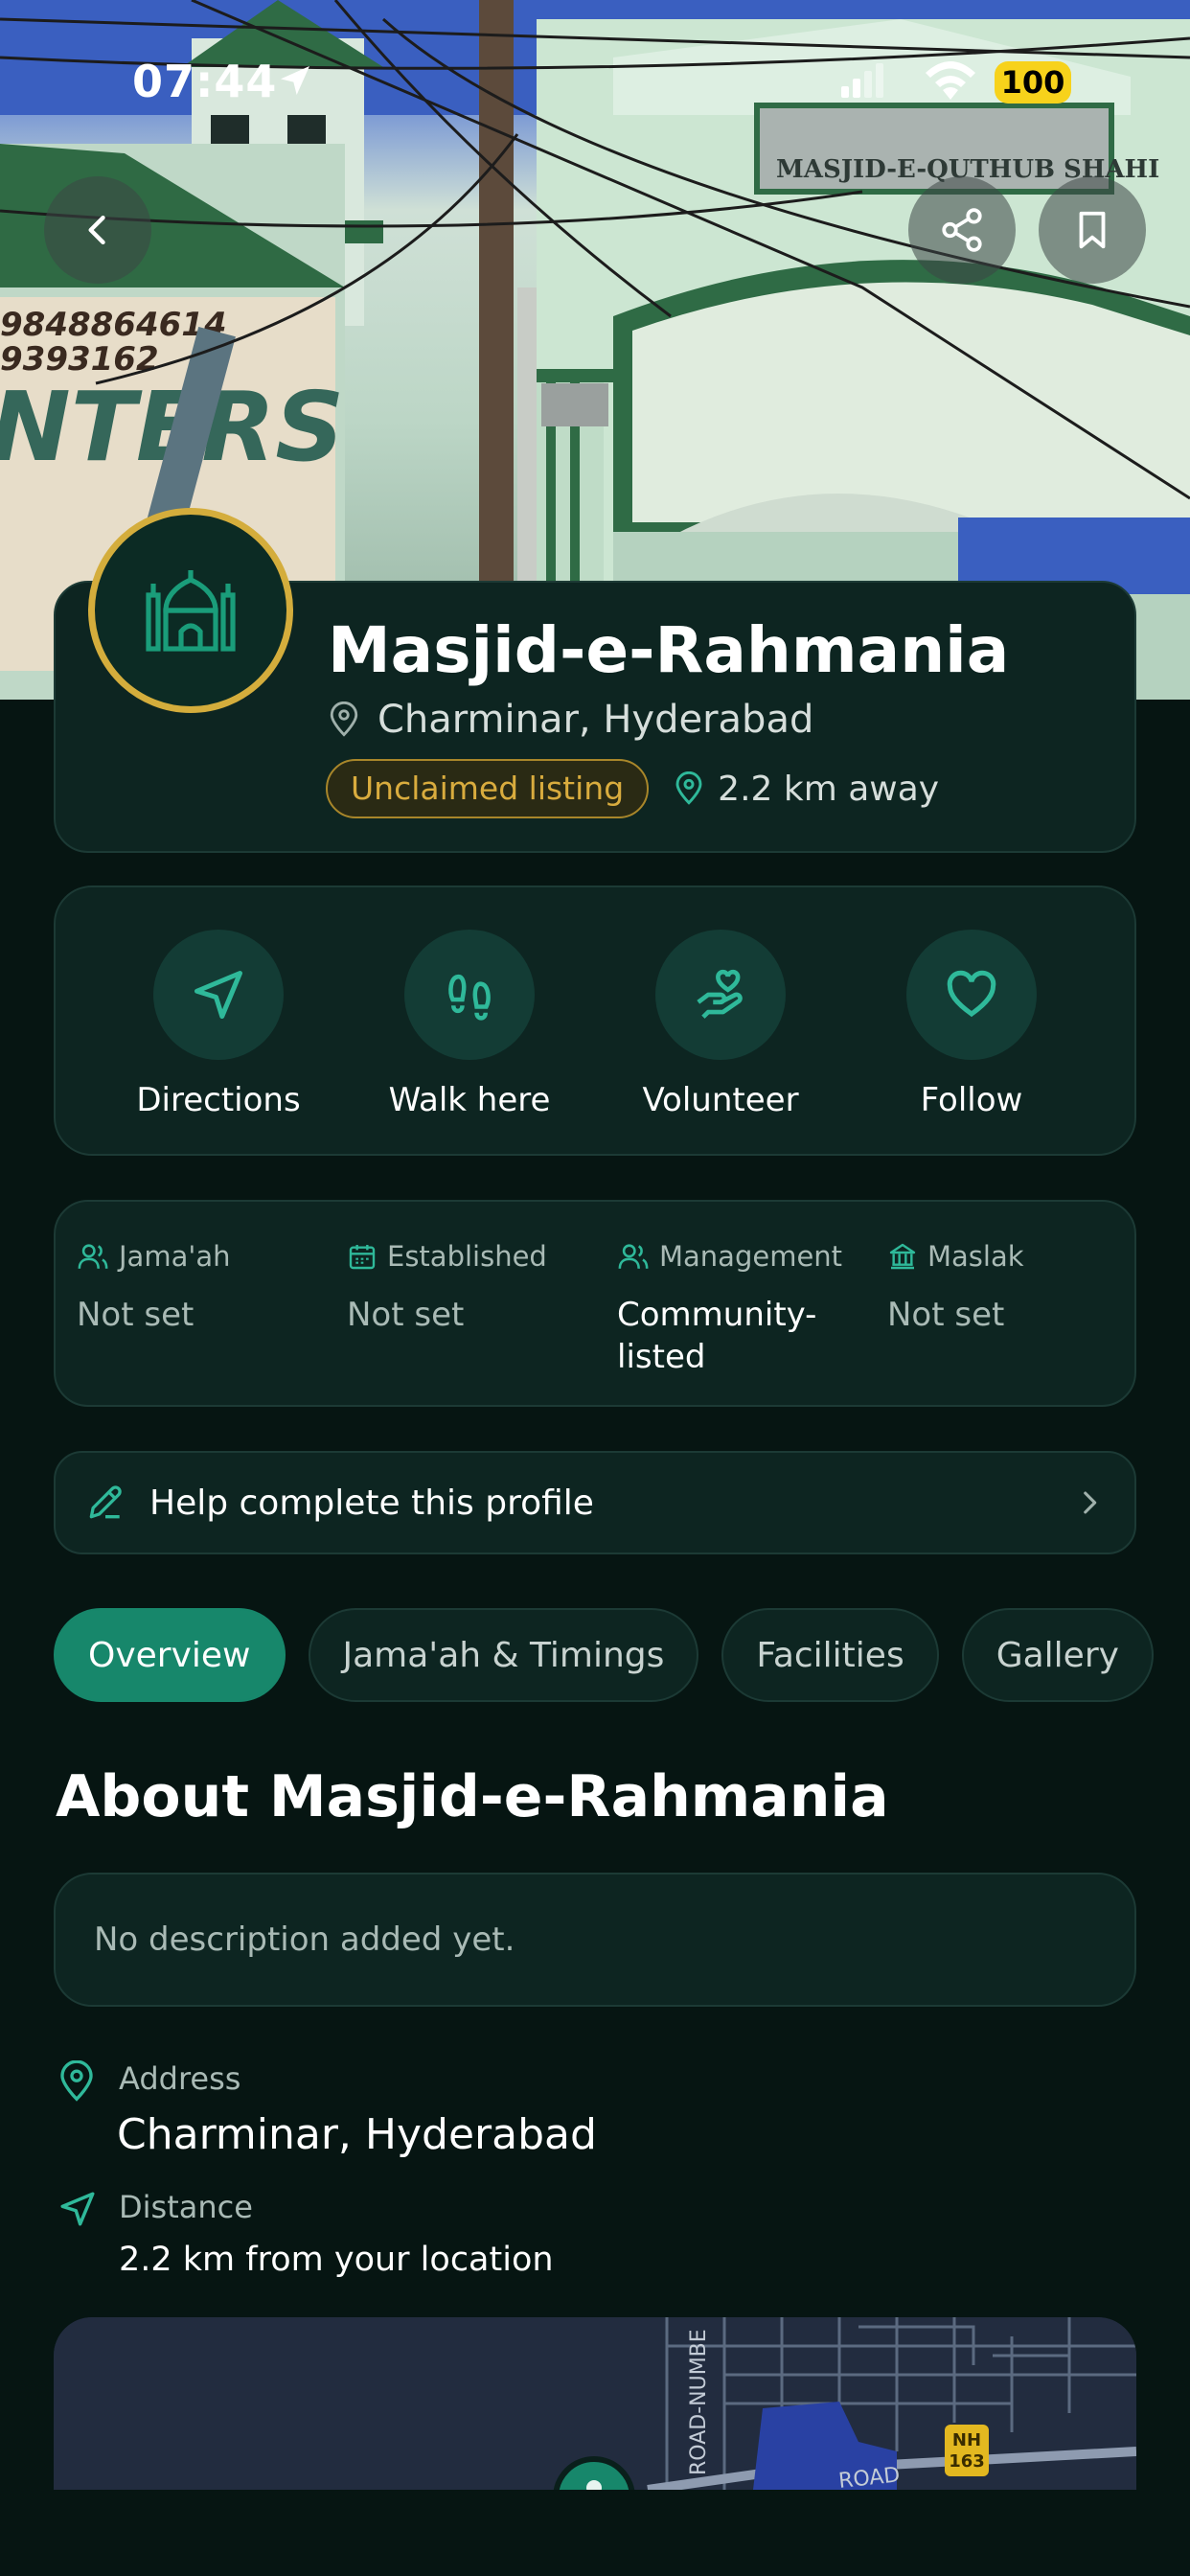 The height and width of the screenshot is (2576, 1190). Describe the element at coordinates (951, 80) in the screenshot. I see `wifi-icon` at that location.